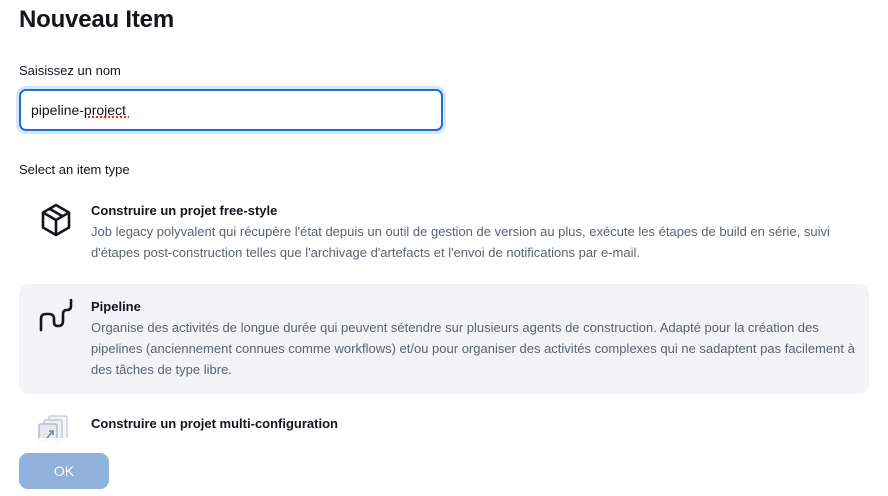  I want to click on pipeline-icon, so click(56, 316).